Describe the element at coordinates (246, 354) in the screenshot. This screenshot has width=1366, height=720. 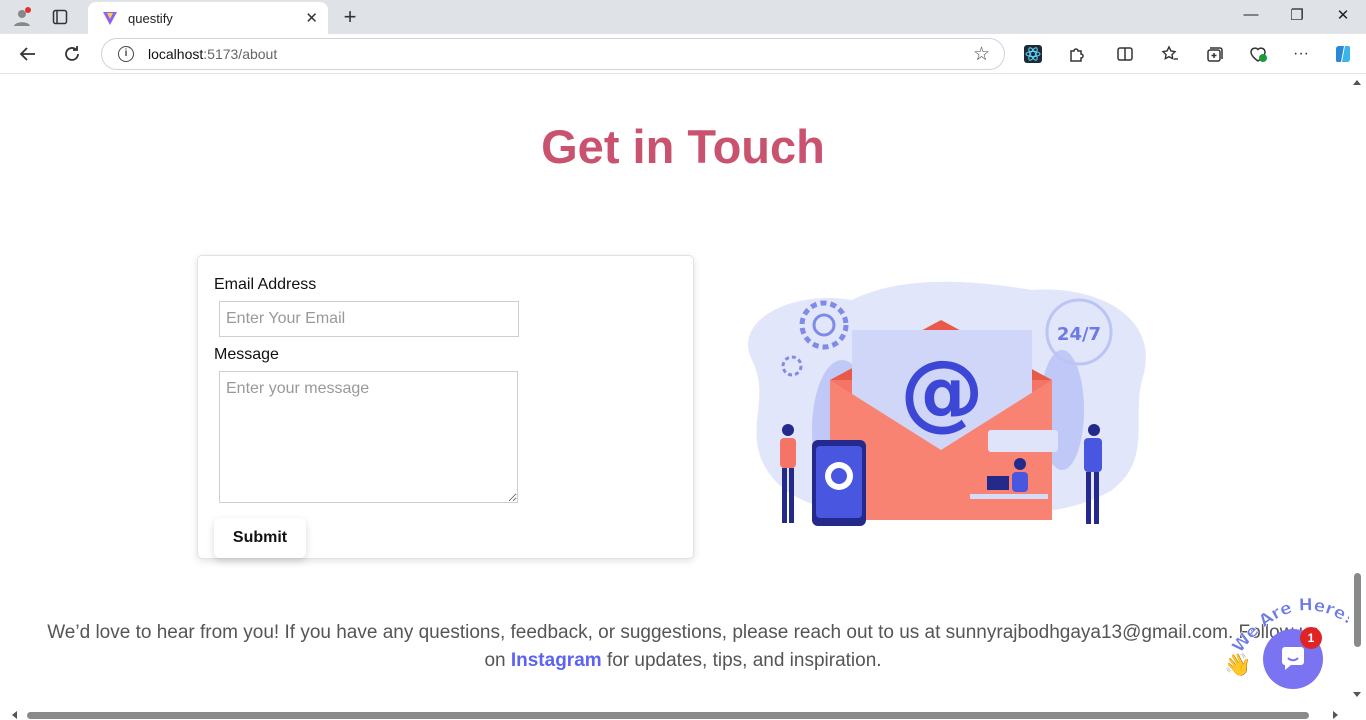
I see `message-label: Message` at that location.